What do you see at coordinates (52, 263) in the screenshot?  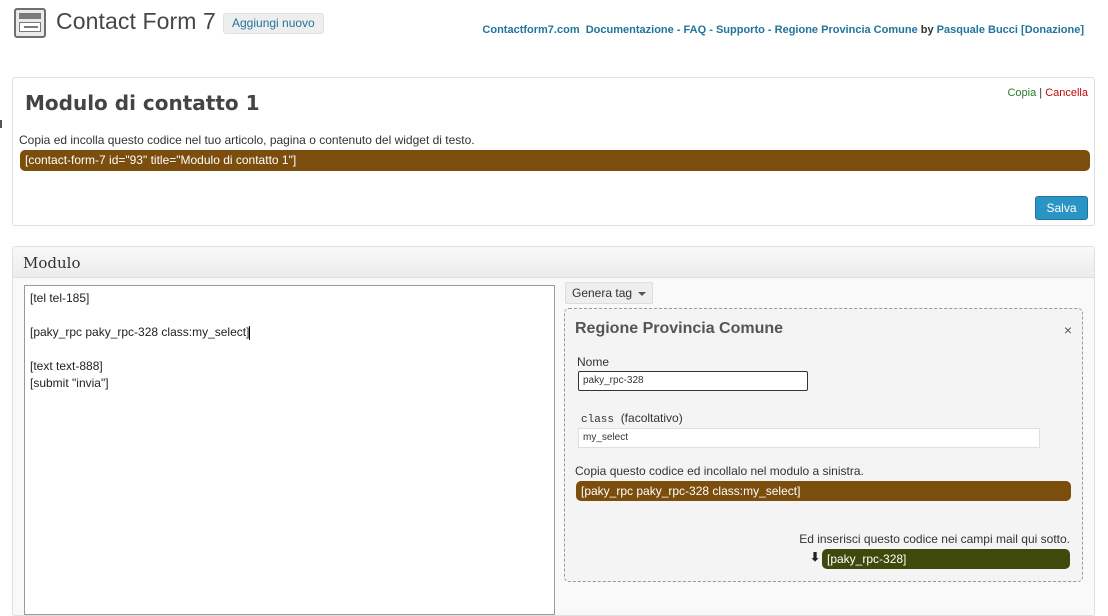 I see `modulo-title: Modulo` at bounding box center [52, 263].